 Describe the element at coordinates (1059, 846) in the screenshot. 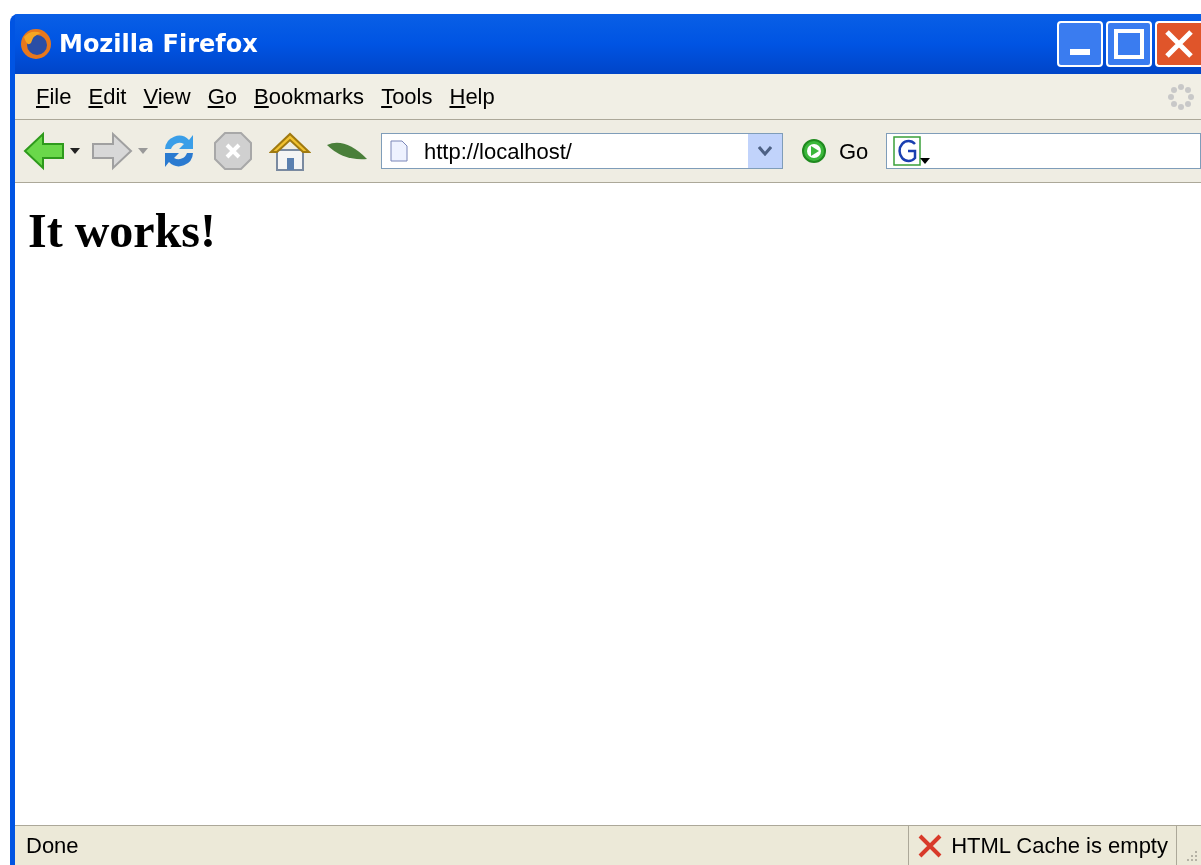

I see `cache-status-text: HTML Cache is empty` at that location.